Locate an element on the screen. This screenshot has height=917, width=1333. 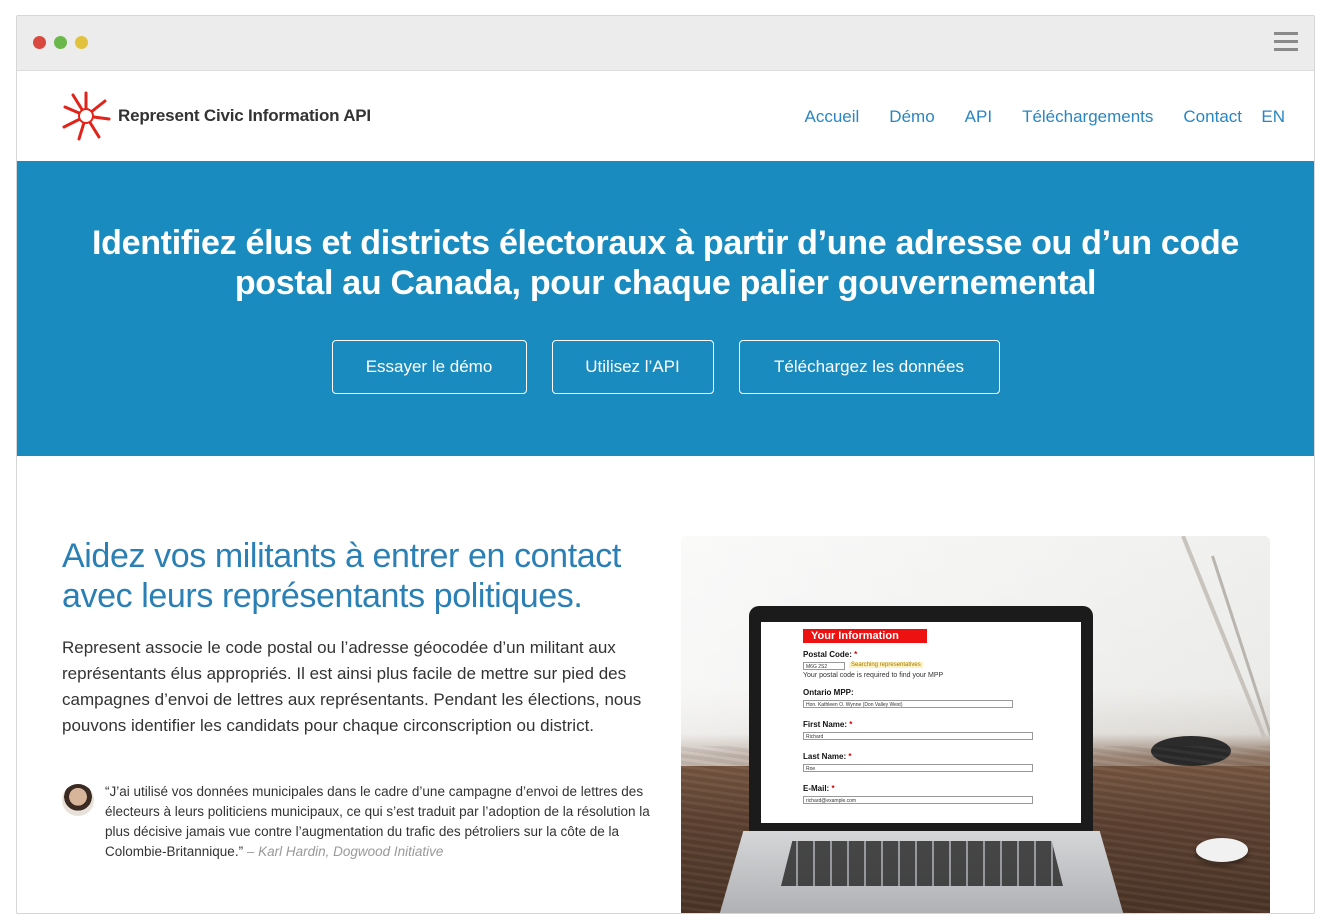
testimonial-cite: – Karl Hardin, Dogwood Initiative is located at coordinates (345, 851).